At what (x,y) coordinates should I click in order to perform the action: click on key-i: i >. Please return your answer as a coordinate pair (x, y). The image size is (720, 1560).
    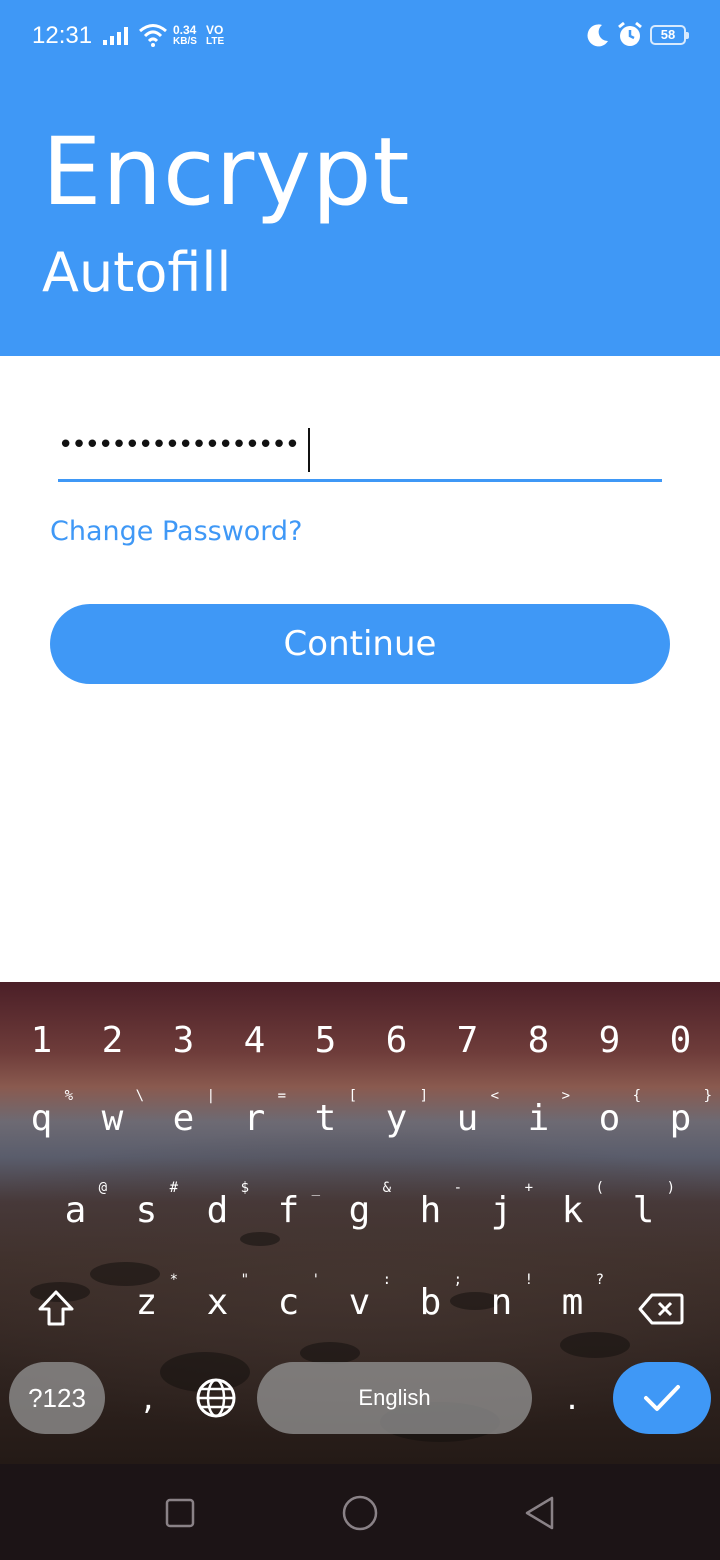
    Looking at the image, I should click on (538, 1119).